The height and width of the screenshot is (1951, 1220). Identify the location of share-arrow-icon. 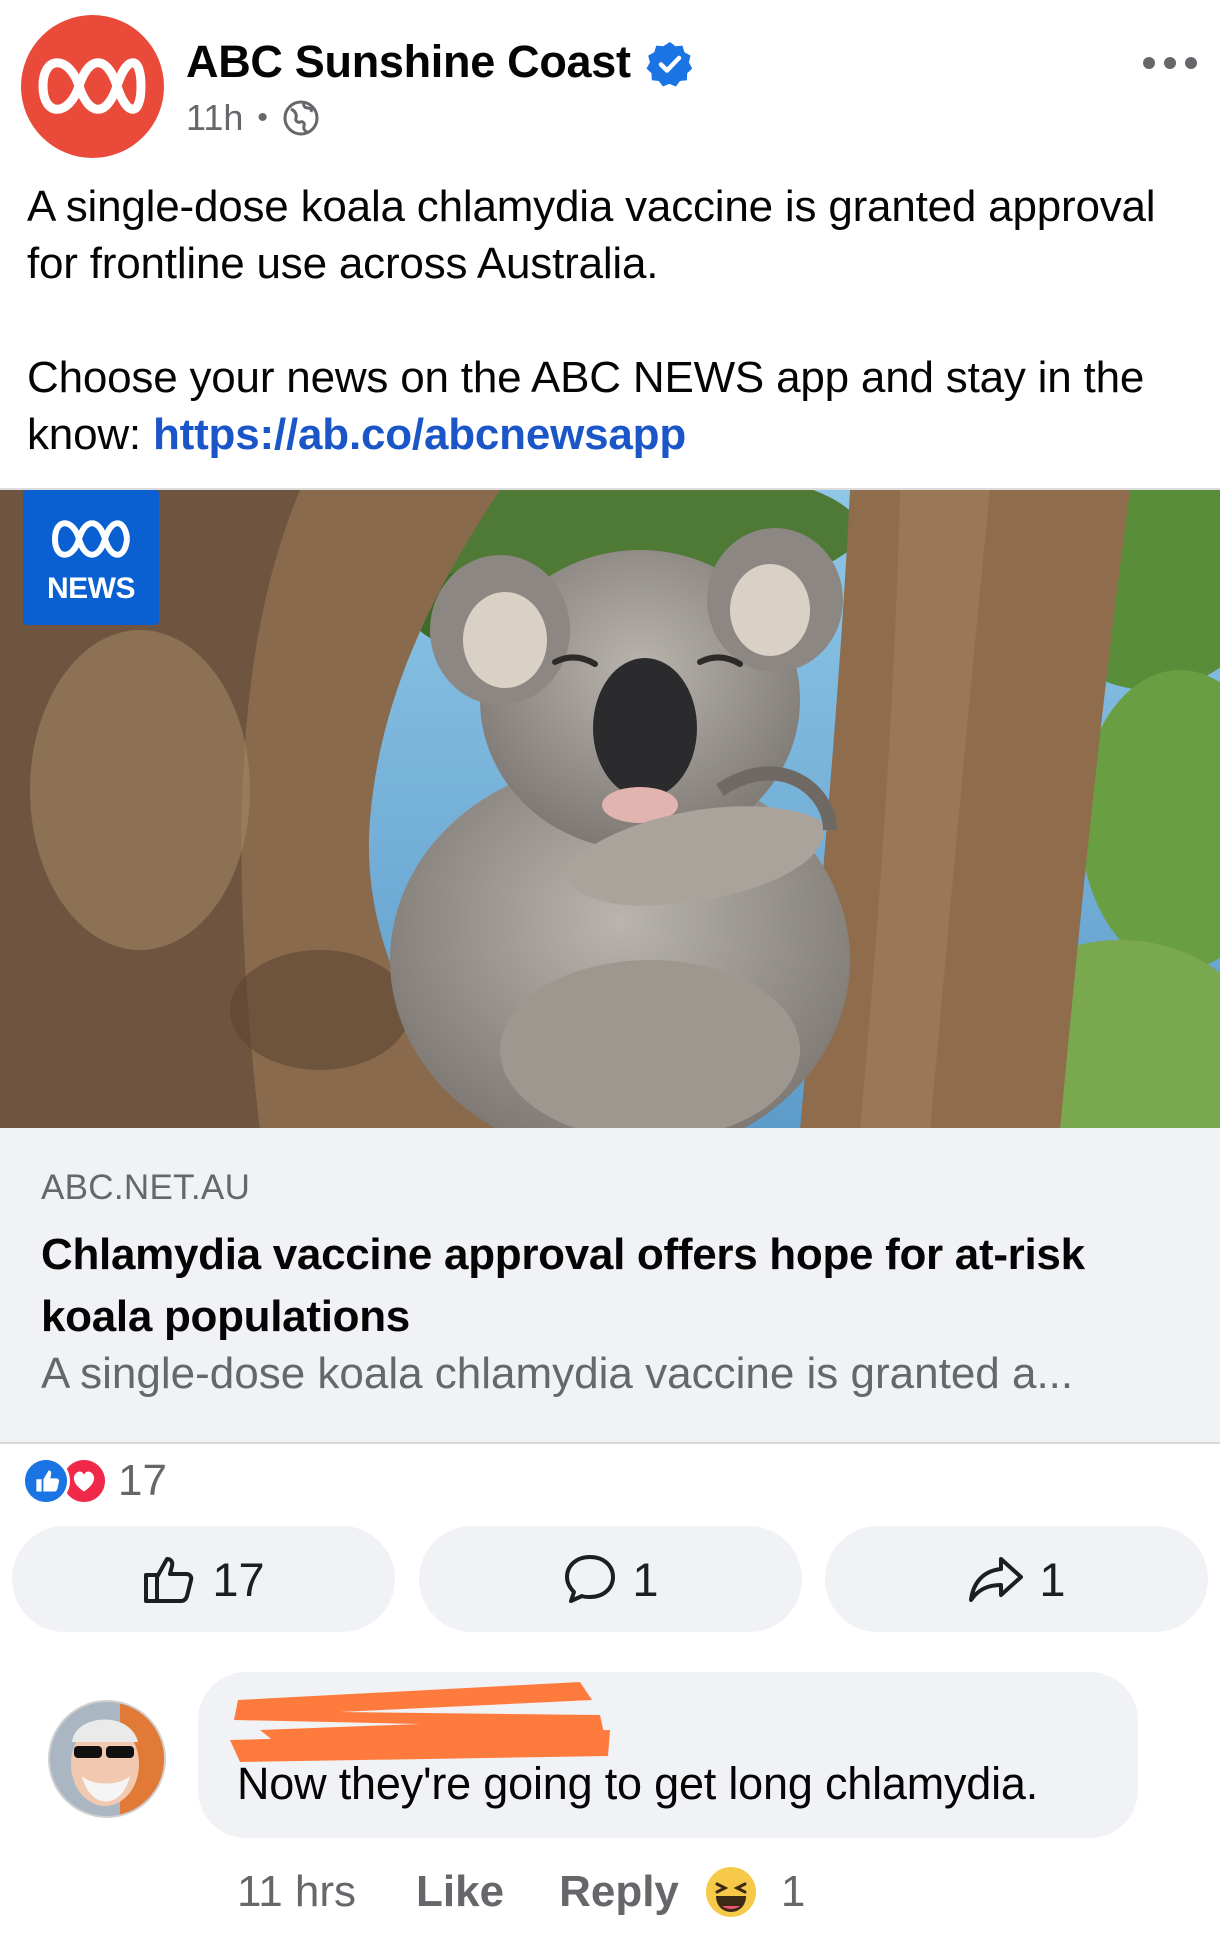
(996, 1579).